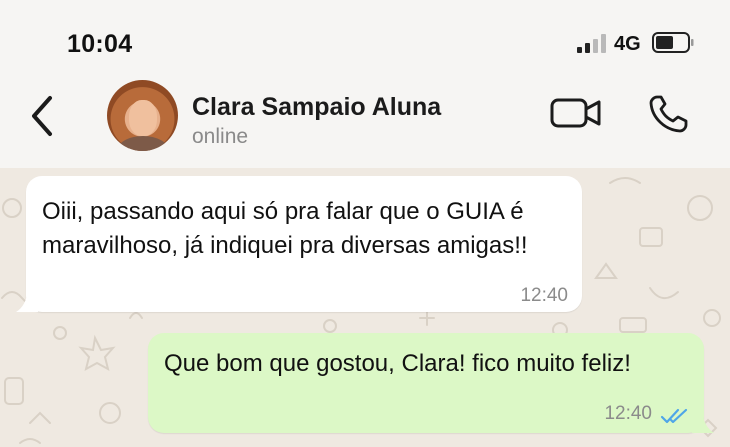  What do you see at coordinates (669, 114) in the screenshot?
I see `phone-icon` at bounding box center [669, 114].